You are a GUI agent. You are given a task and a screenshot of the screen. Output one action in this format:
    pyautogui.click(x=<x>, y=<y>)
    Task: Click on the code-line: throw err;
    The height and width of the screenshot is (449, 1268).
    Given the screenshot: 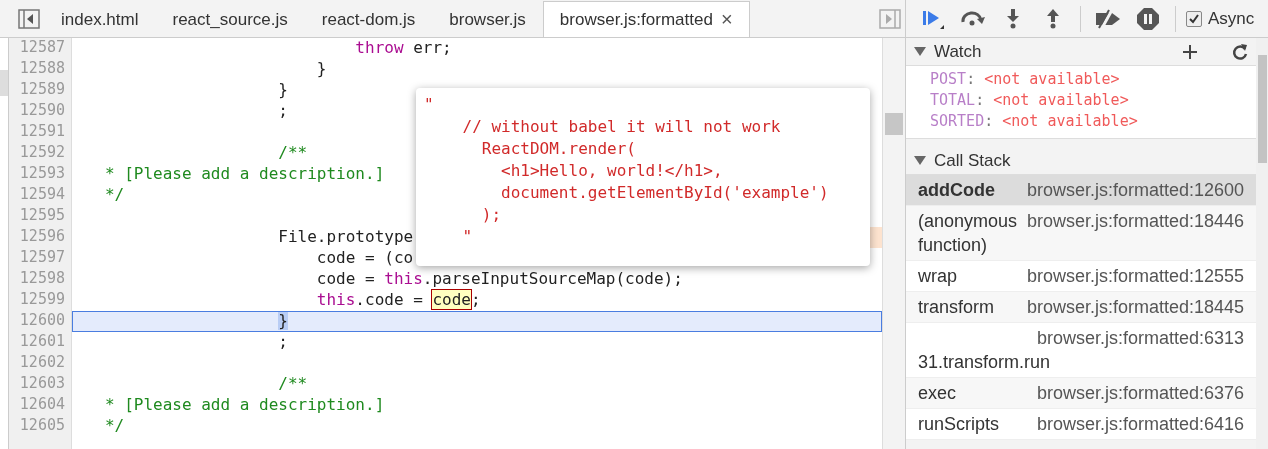 What is the action you would take?
    pyautogui.click(x=403, y=47)
    